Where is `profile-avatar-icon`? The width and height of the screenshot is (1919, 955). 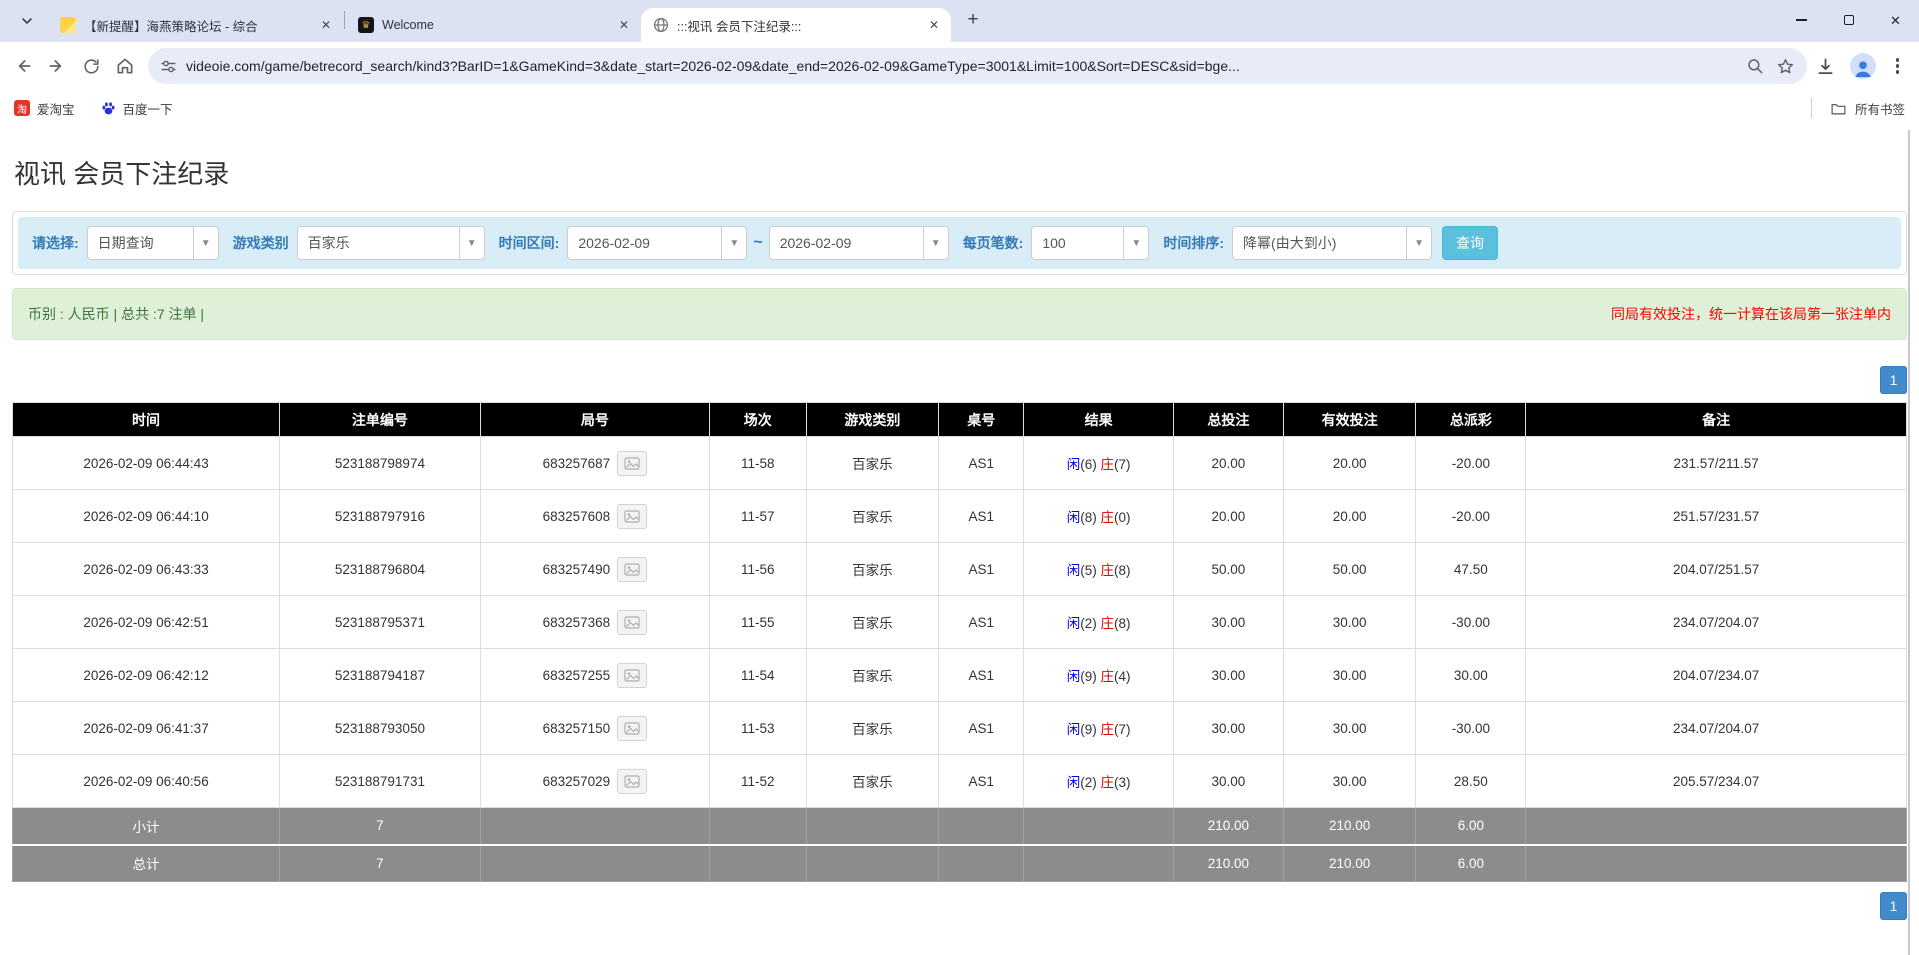 profile-avatar-icon is located at coordinates (1862, 66).